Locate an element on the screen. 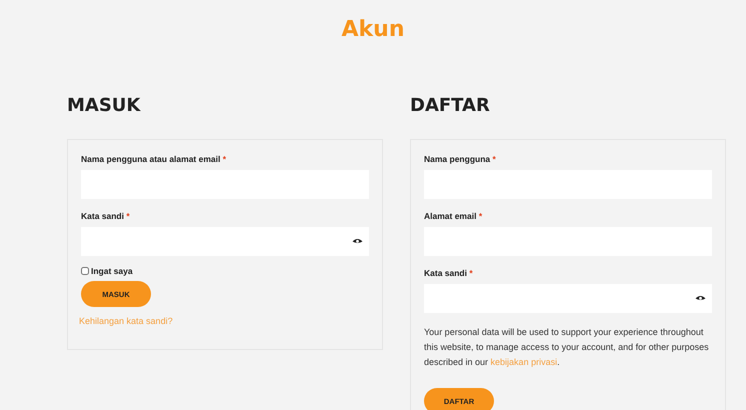 The height and width of the screenshot is (410, 746). field-label: Nama pengguna atau alamat email * is located at coordinates (153, 159).